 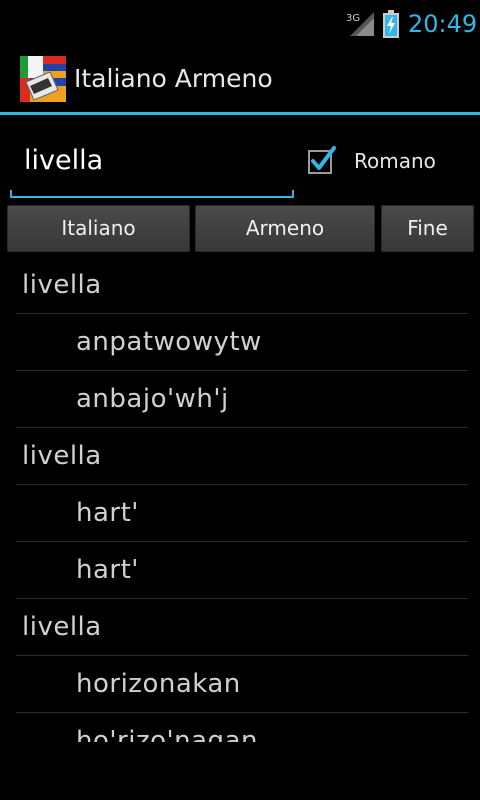 I want to click on italiano-button: Italiano, so click(x=98, y=228).